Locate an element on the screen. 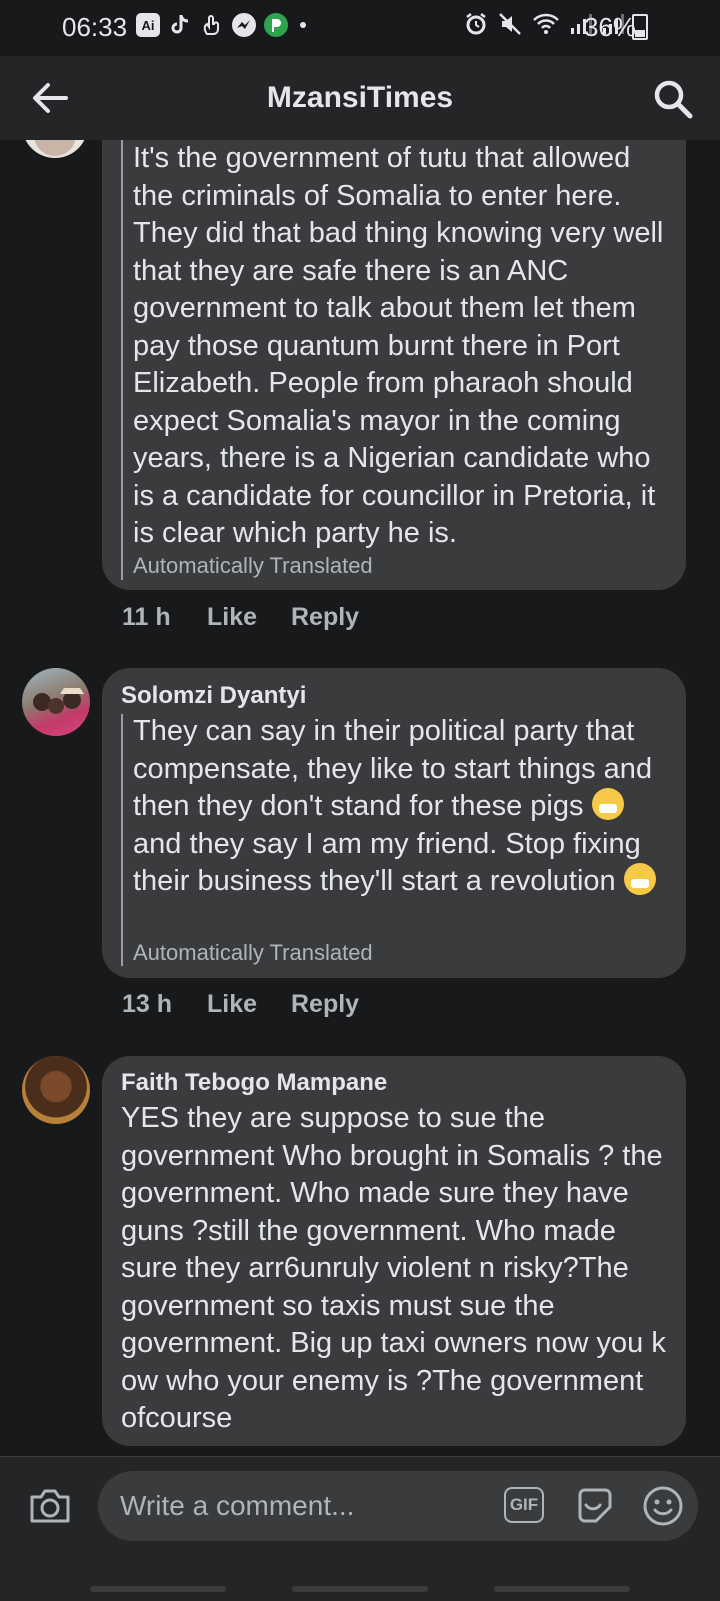 The height and width of the screenshot is (1601, 720). ai-app-icon: Ai is located at coordinates (148, 25).